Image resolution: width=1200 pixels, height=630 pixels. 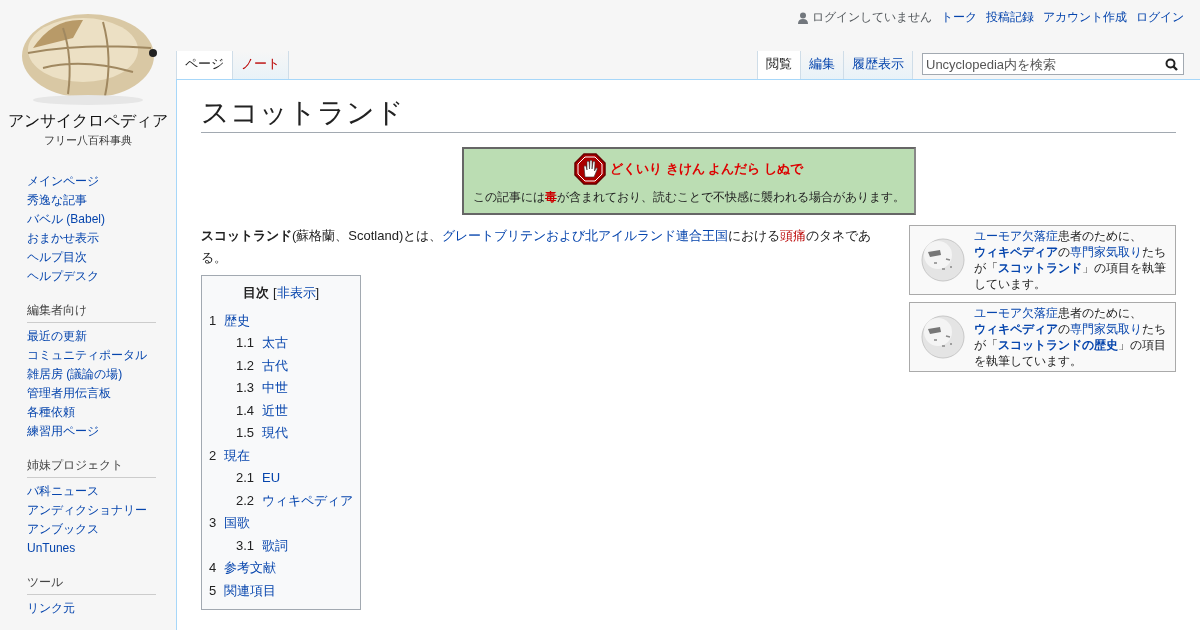 I want to click on text-link: 頭痛, so click(x=793, y=235).